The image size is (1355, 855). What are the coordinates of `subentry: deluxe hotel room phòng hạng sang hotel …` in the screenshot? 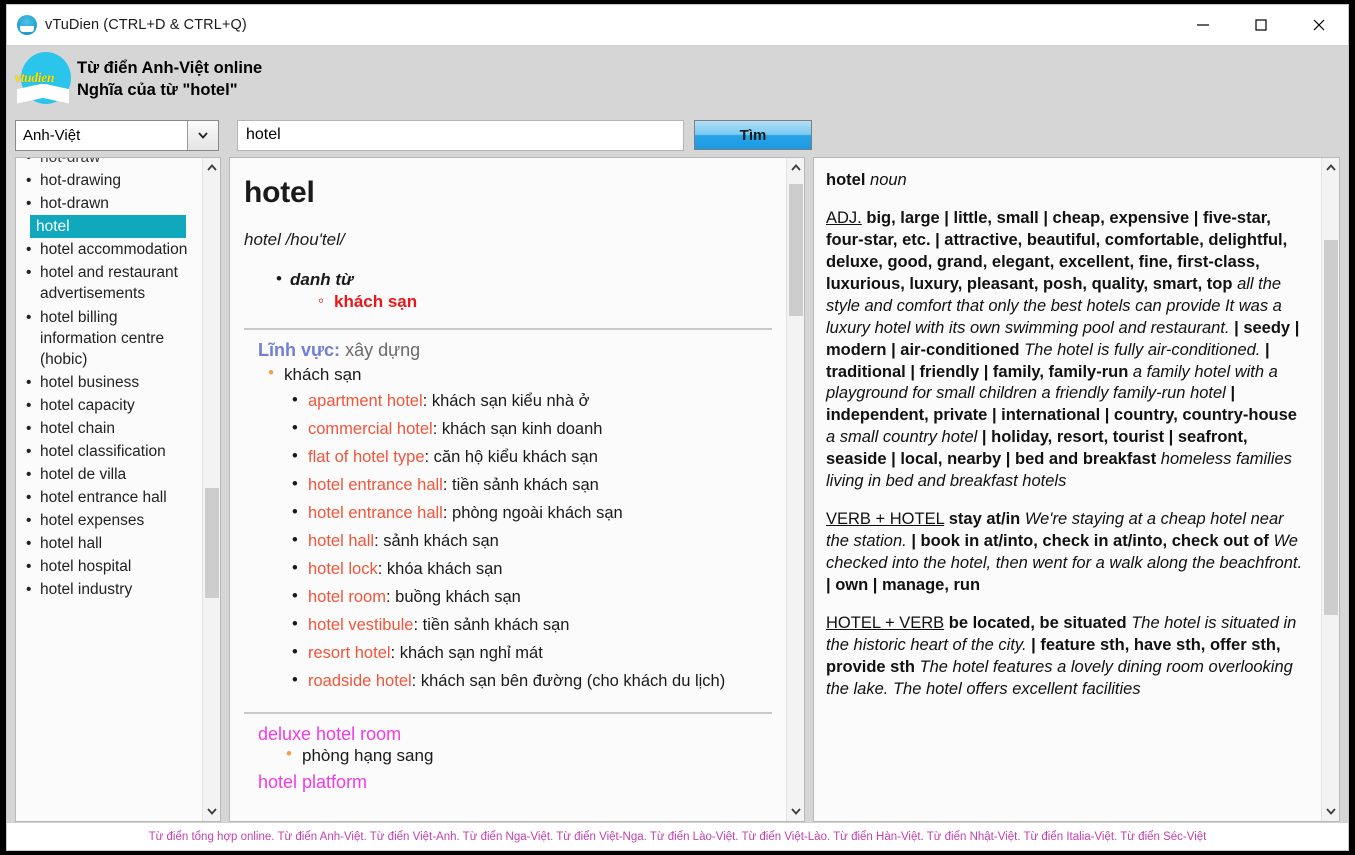 It's located at (515, 758).